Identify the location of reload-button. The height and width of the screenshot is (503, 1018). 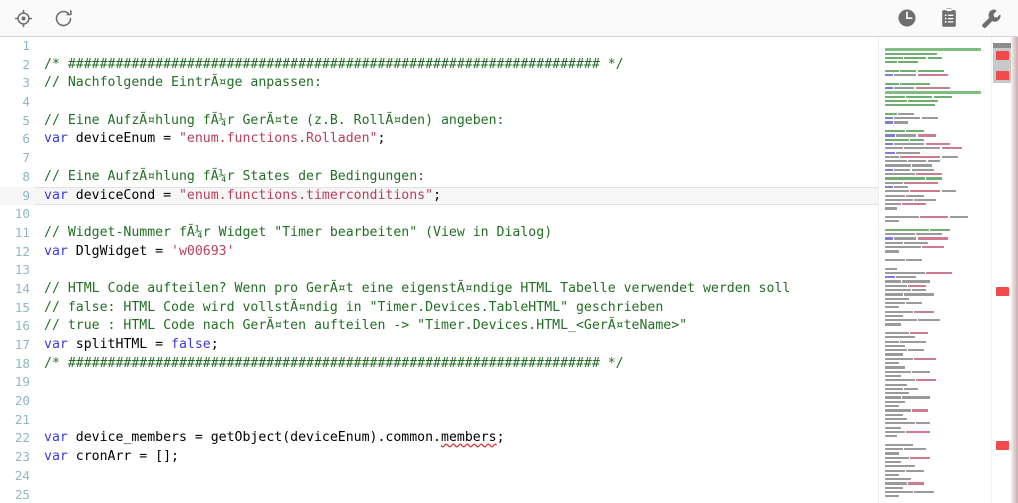
(63, 18).